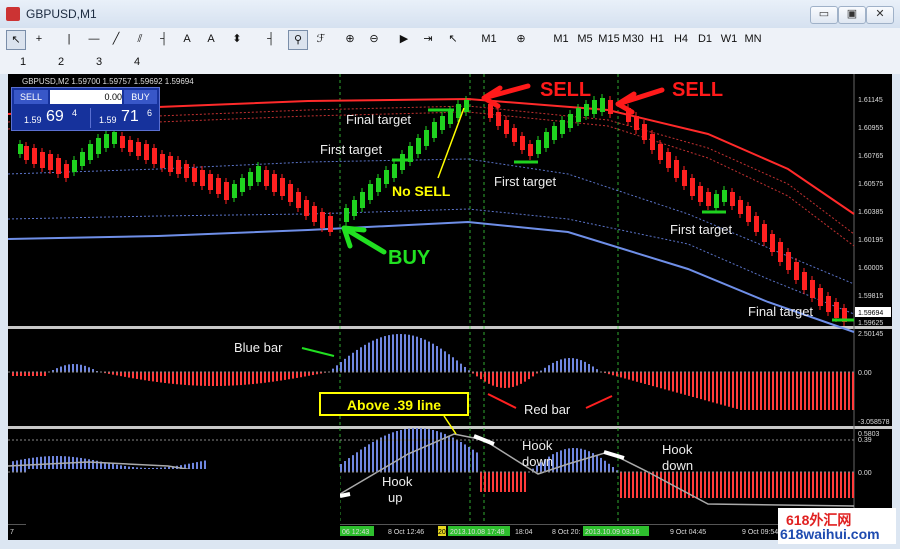 The height and width of the screenshot is (549, 900). Describe the element at coordinates (609, 39) in the screenshot. I see `timeframe-m15: M15` at that location.